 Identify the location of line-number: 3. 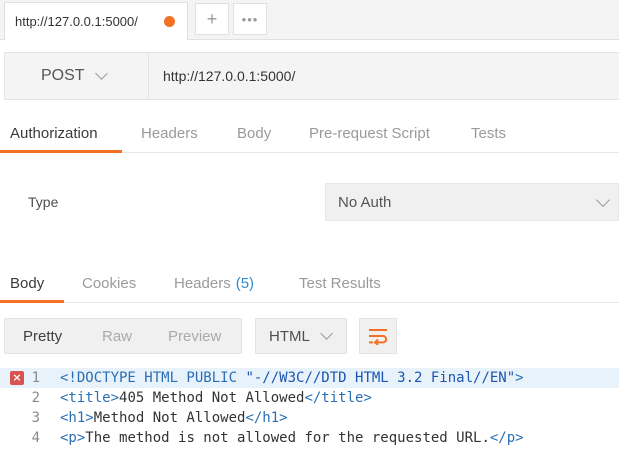
(35, 418).